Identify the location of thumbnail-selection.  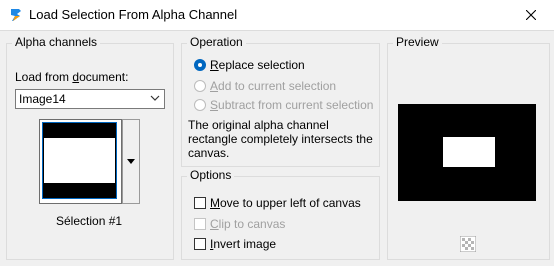
(79, 160).